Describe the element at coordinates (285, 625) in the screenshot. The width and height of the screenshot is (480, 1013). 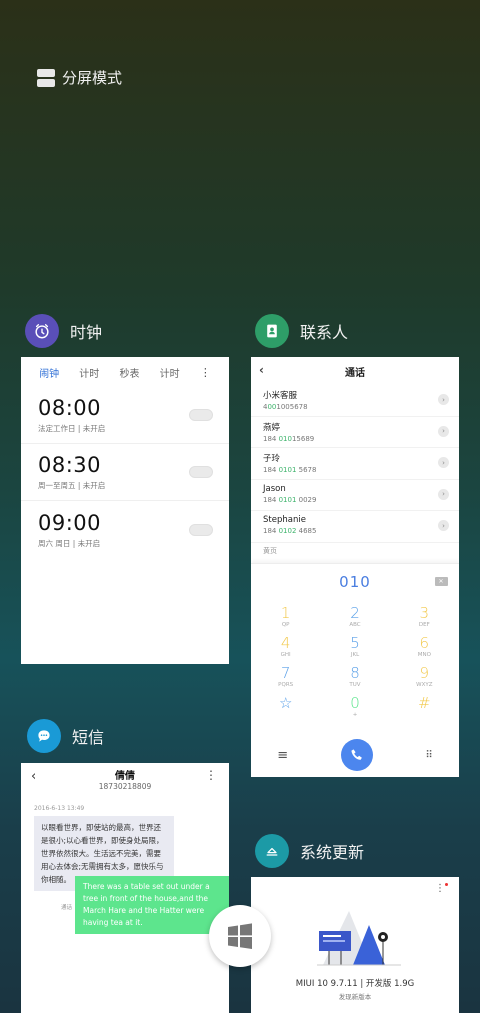
I see `dial-key-letters: QP` at that location.